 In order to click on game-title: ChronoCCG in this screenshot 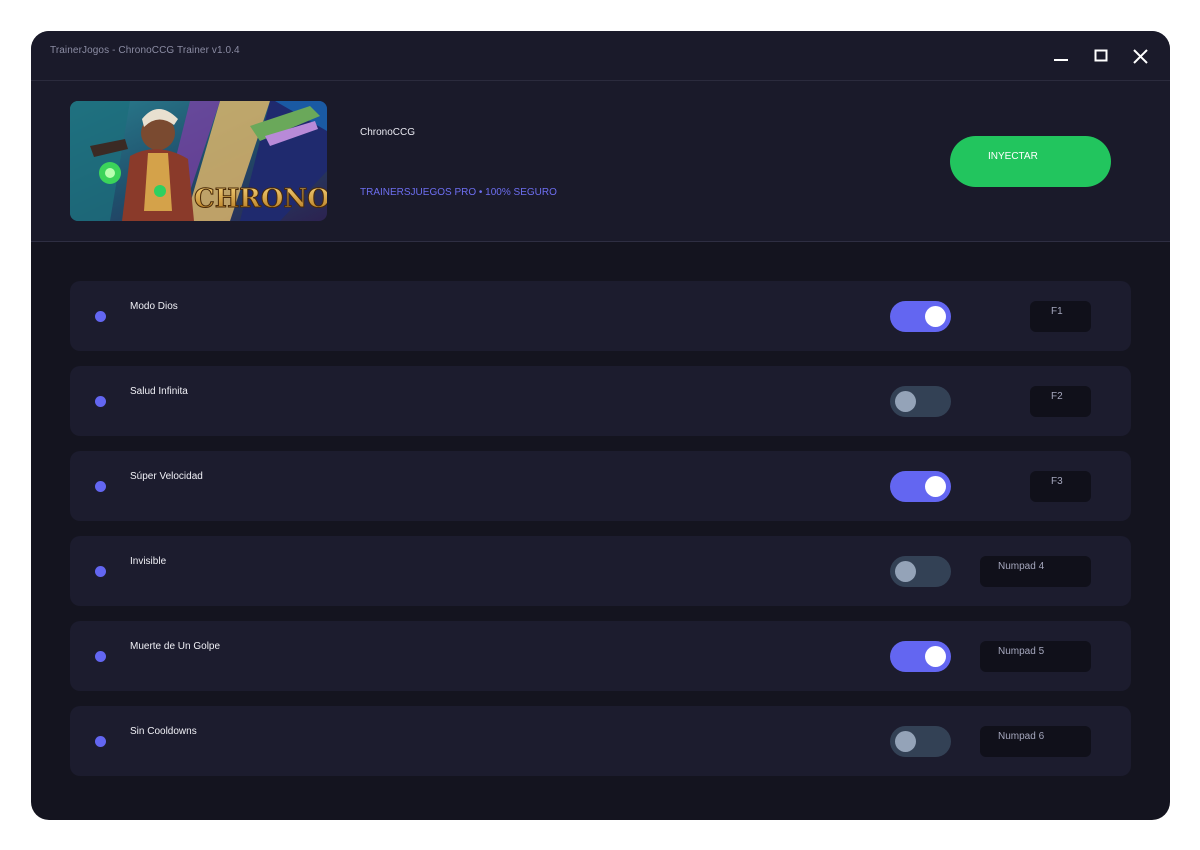, I will do `click(388, 132)`.